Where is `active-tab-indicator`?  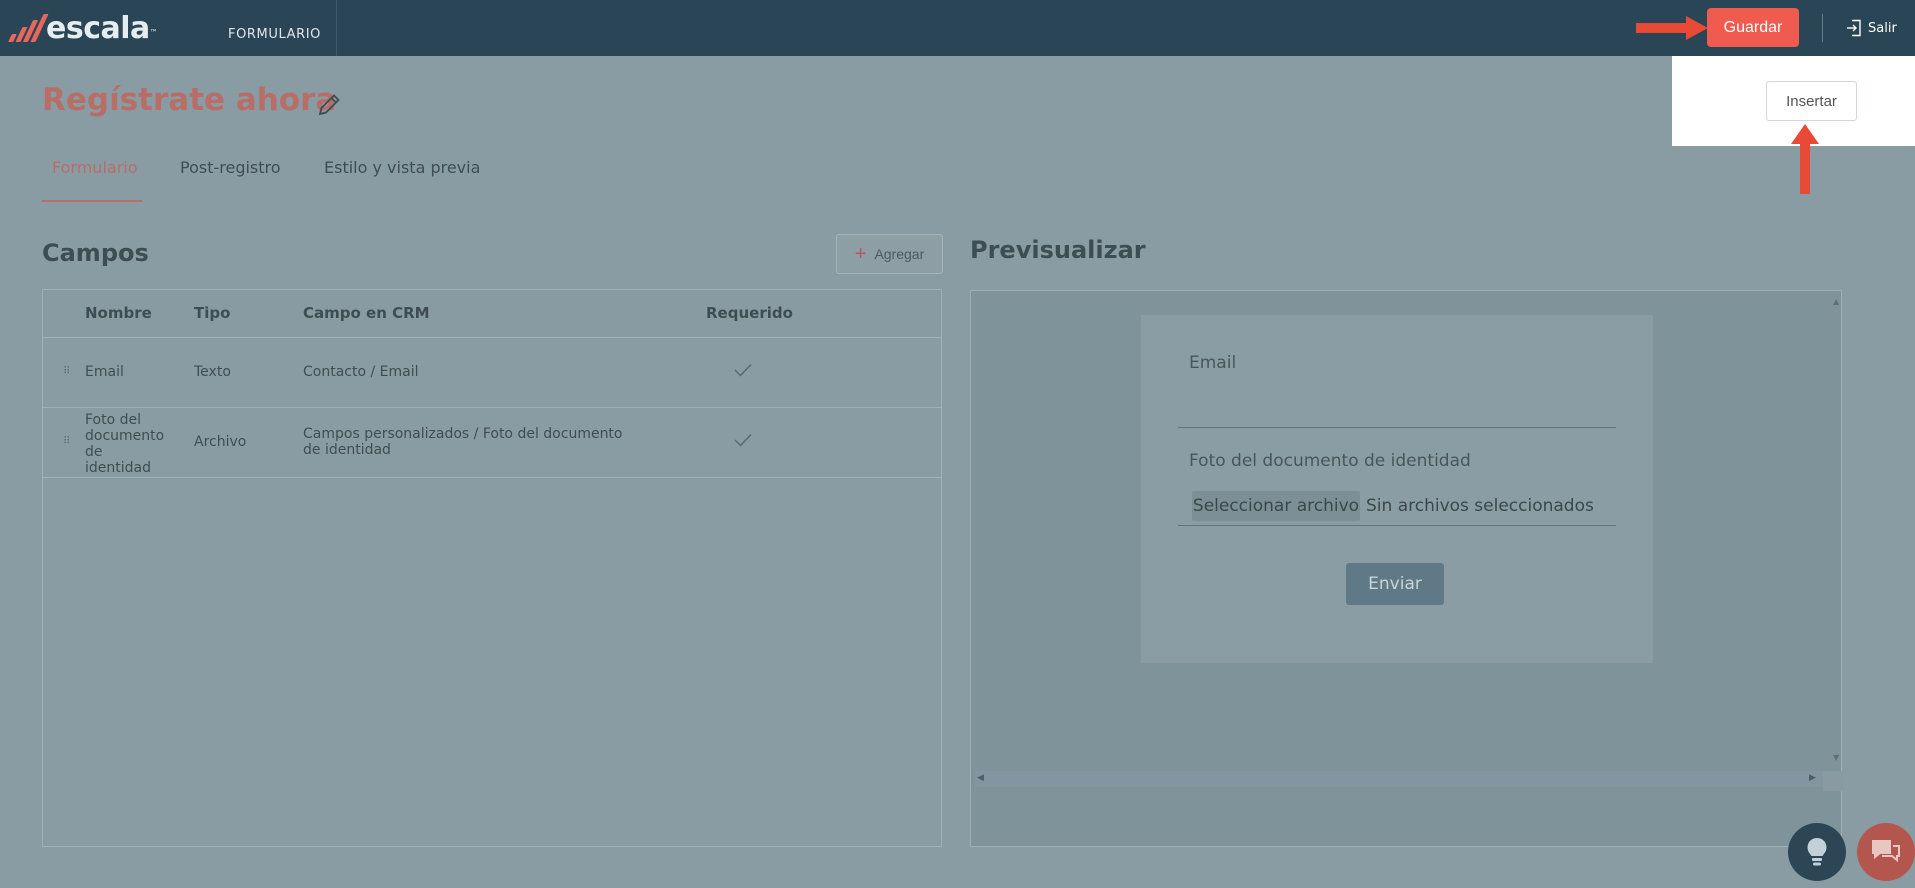
active-tab-indicator is located at coordinates (92, 201).